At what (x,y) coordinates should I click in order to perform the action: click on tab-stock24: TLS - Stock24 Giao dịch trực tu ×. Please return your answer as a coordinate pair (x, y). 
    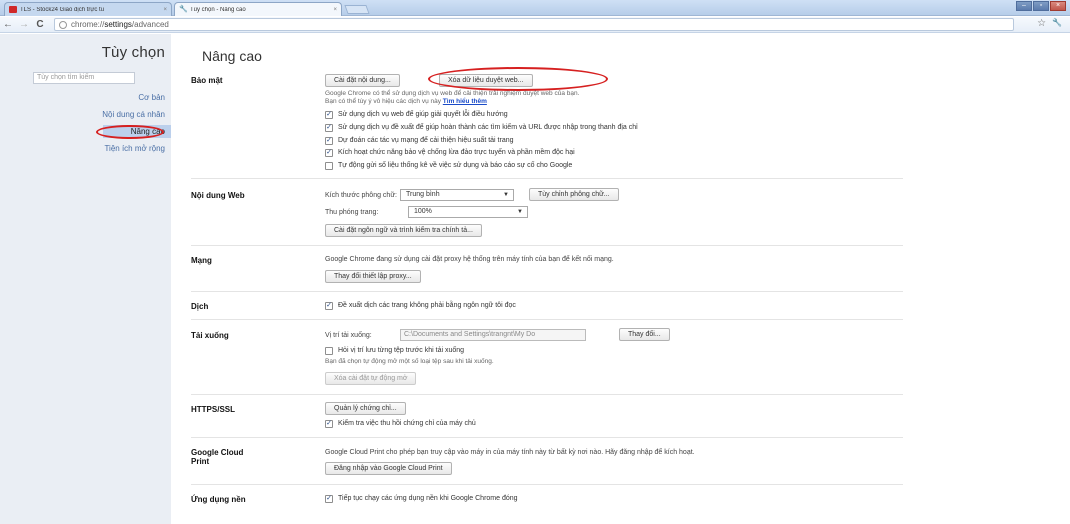
    Looking at the image, I should click on (88, 9).